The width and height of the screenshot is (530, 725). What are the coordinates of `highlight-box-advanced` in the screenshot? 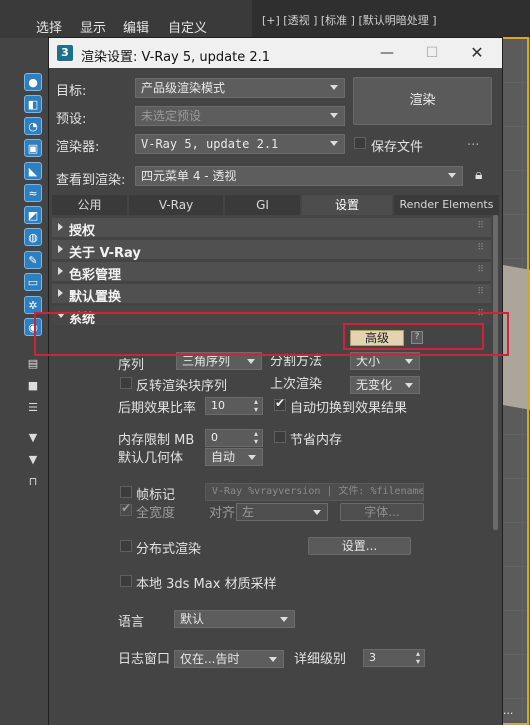 It's located at (413, 336).